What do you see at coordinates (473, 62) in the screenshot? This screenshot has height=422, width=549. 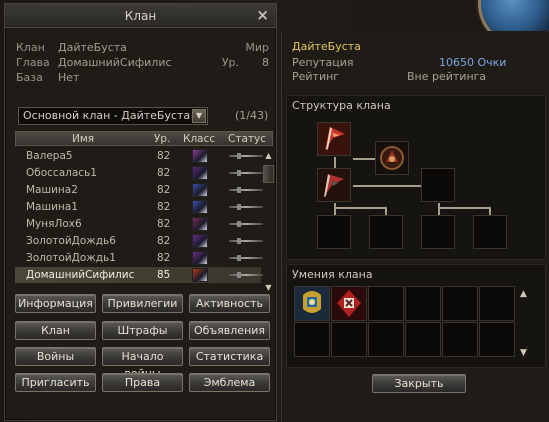 I see `reputation-value: 10650 Очки` at bounding box center [473, 62].